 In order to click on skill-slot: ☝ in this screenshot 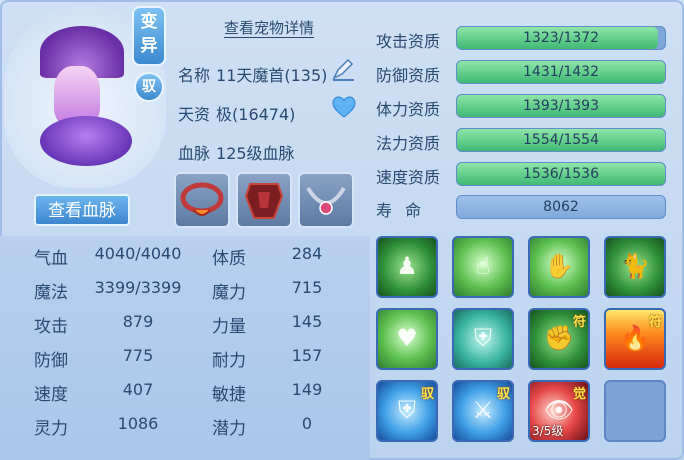, I will do `click(483, 267)`.